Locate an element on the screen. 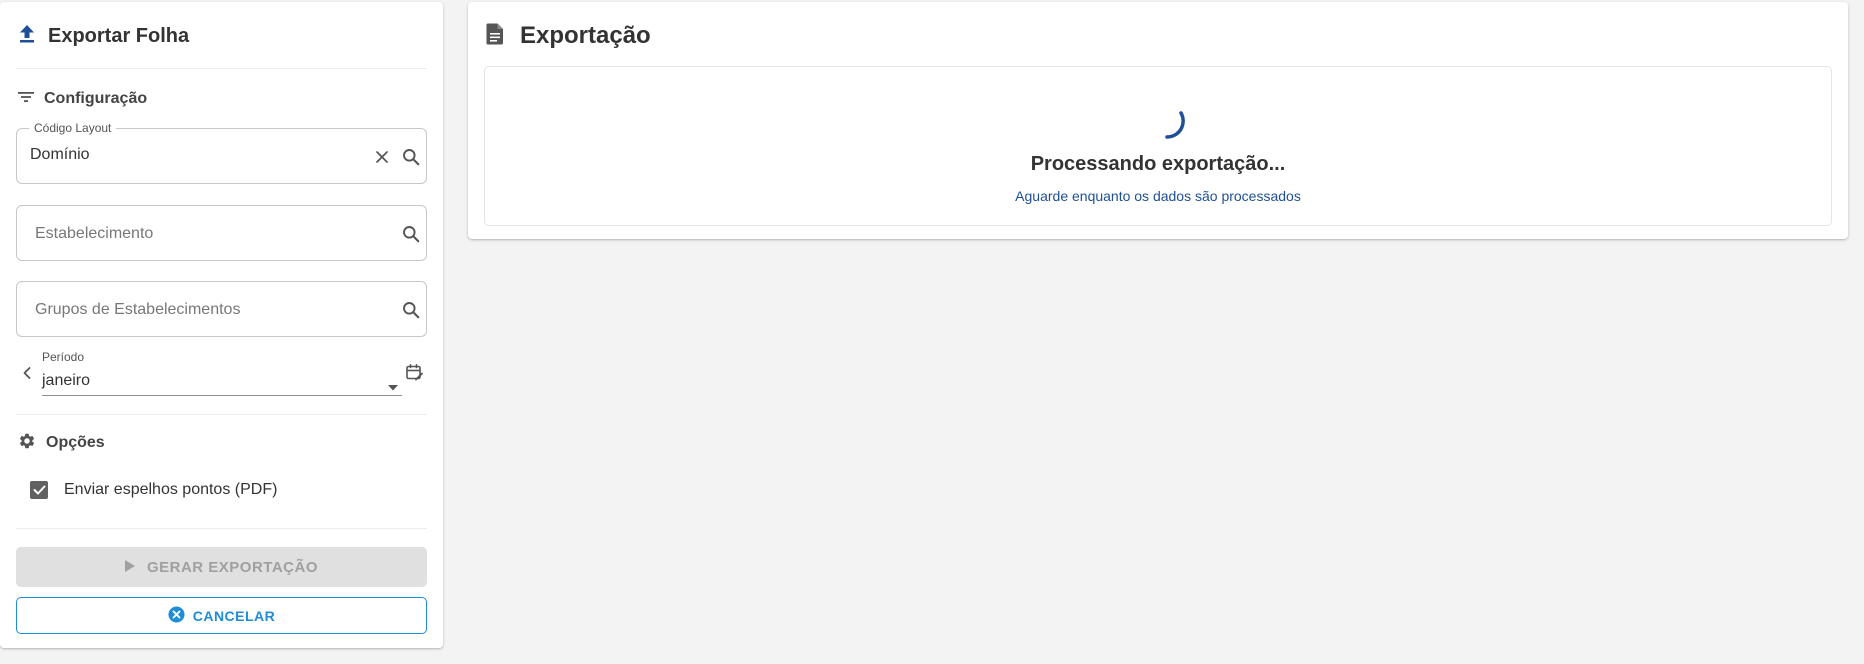 The height and width of the screenshot is (664, 1864). establishment-groups-field is located at coordinates (221, 309).